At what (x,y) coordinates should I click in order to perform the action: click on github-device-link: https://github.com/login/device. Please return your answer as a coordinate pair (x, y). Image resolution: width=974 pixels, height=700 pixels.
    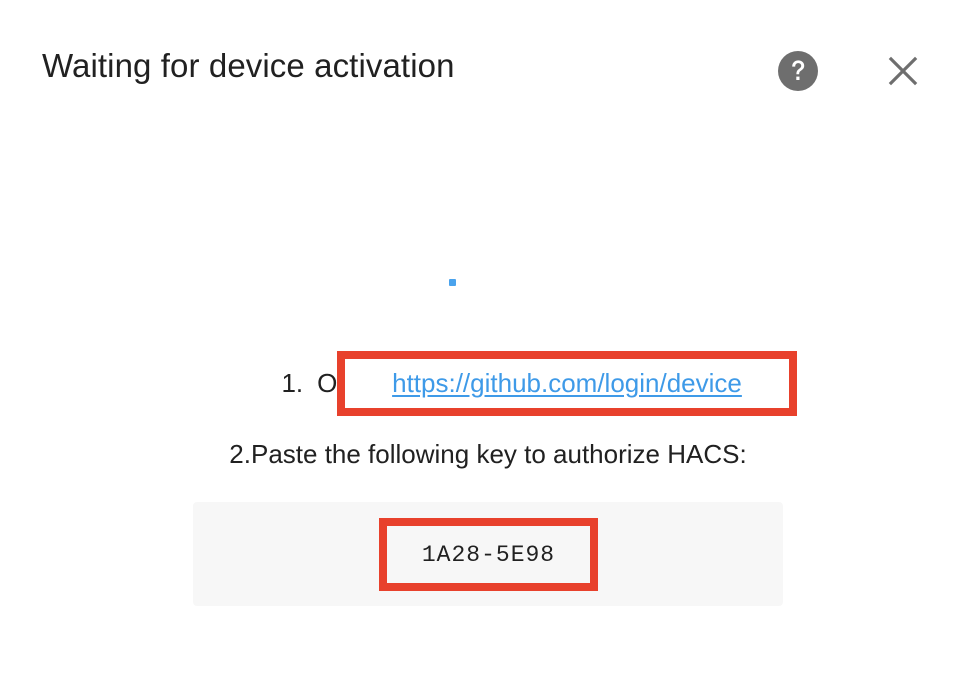
    Looking at the image, I should click on (567, 383).